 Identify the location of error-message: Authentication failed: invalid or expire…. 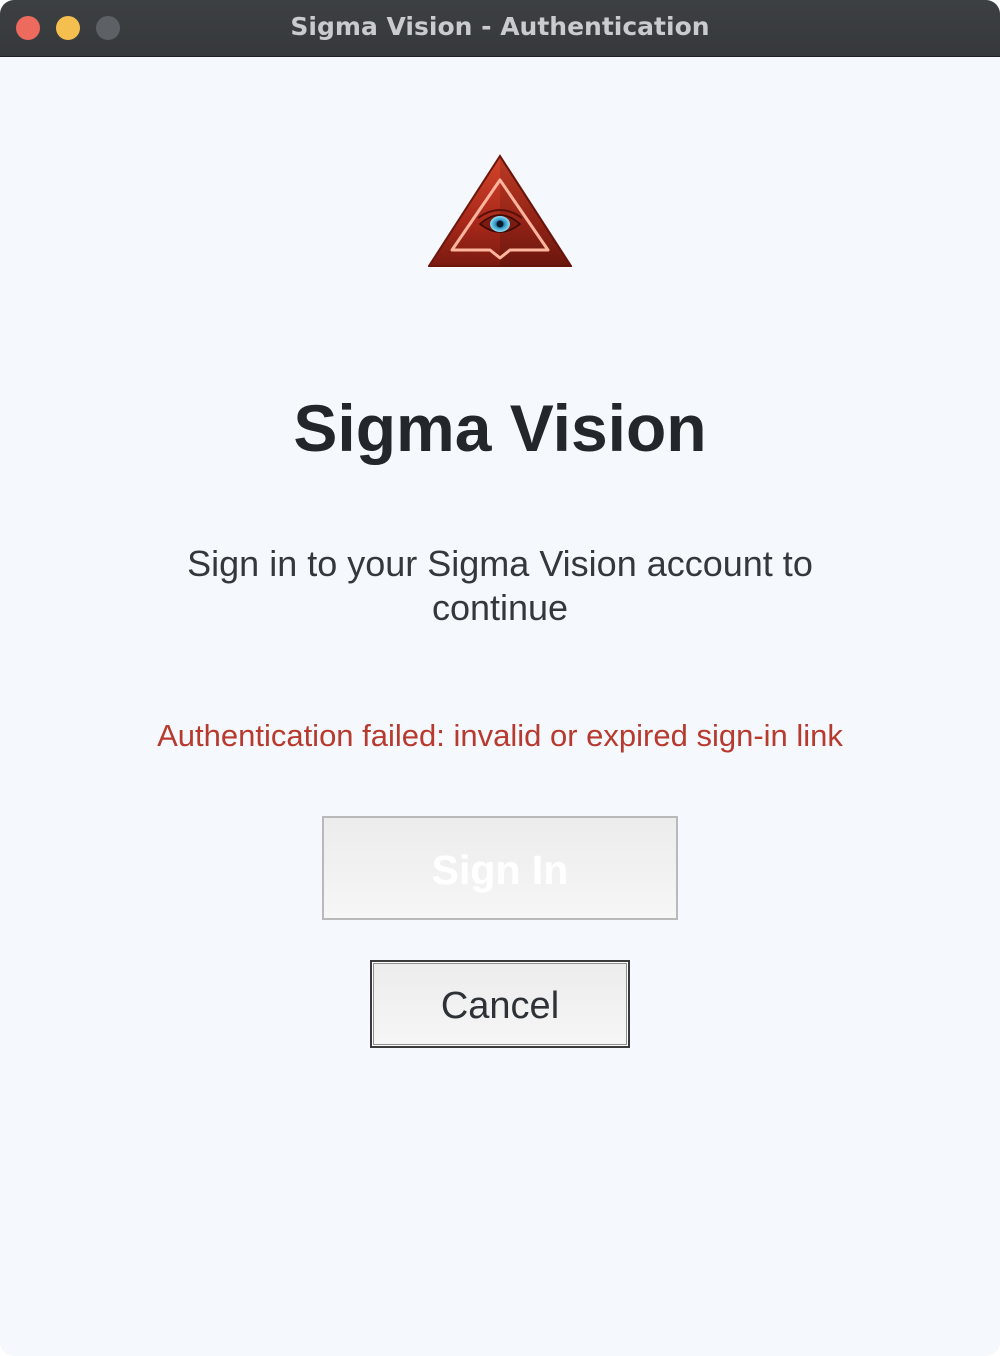
(500, 735).